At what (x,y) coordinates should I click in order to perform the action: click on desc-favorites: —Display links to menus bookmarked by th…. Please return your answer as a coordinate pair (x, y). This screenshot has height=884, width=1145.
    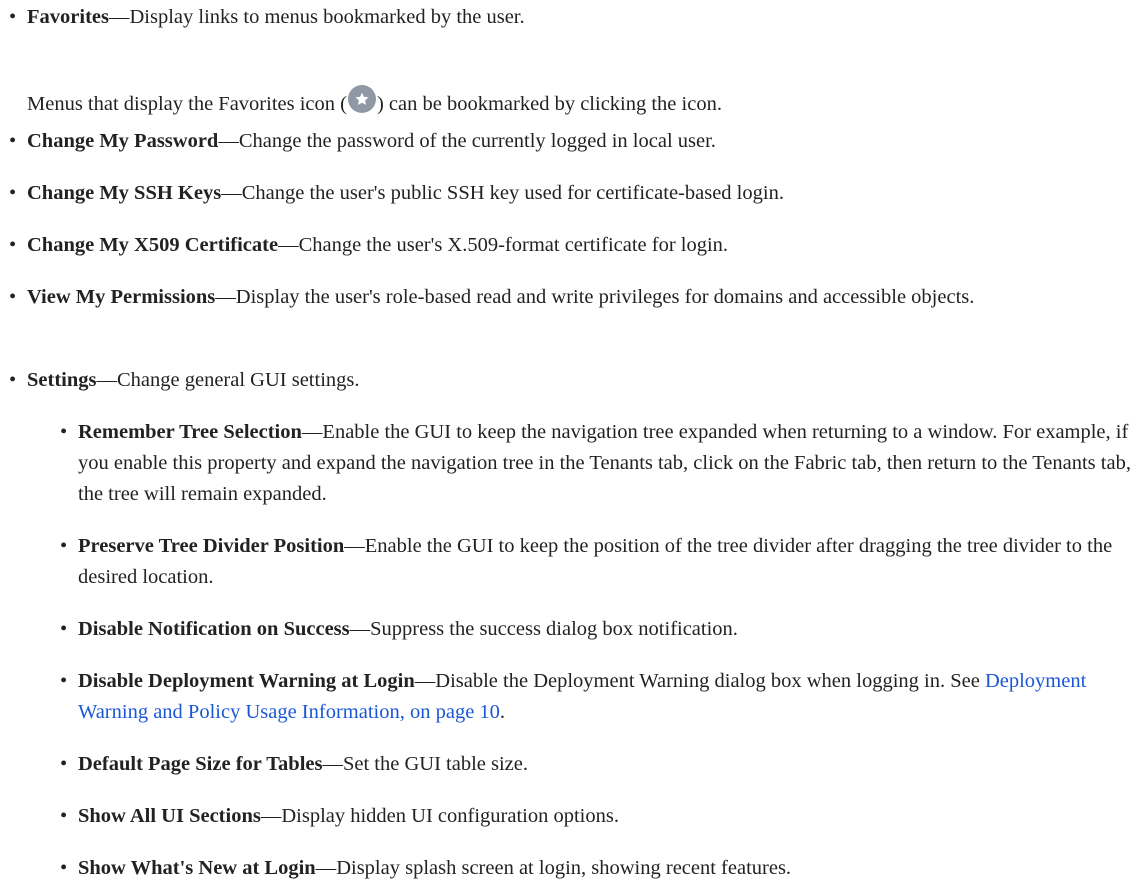
    Looking at the image, I should click on (316, 17).